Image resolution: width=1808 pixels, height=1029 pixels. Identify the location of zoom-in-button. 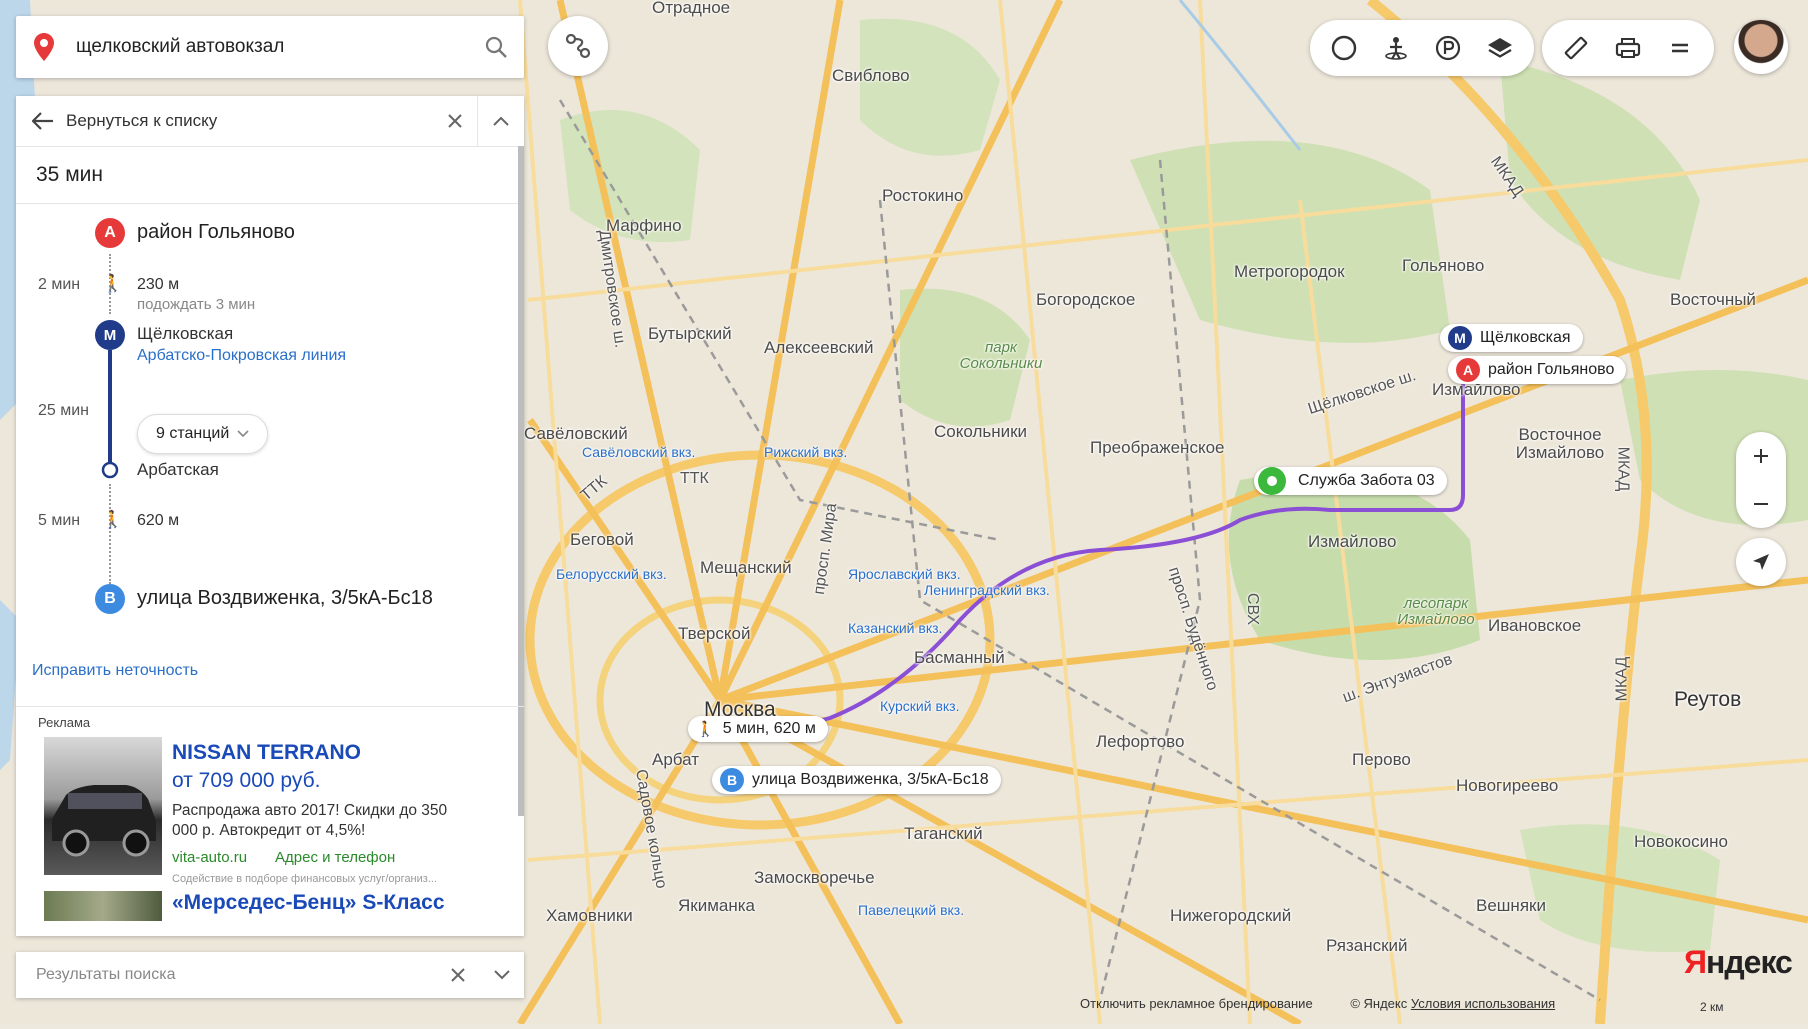
(1761, 456).